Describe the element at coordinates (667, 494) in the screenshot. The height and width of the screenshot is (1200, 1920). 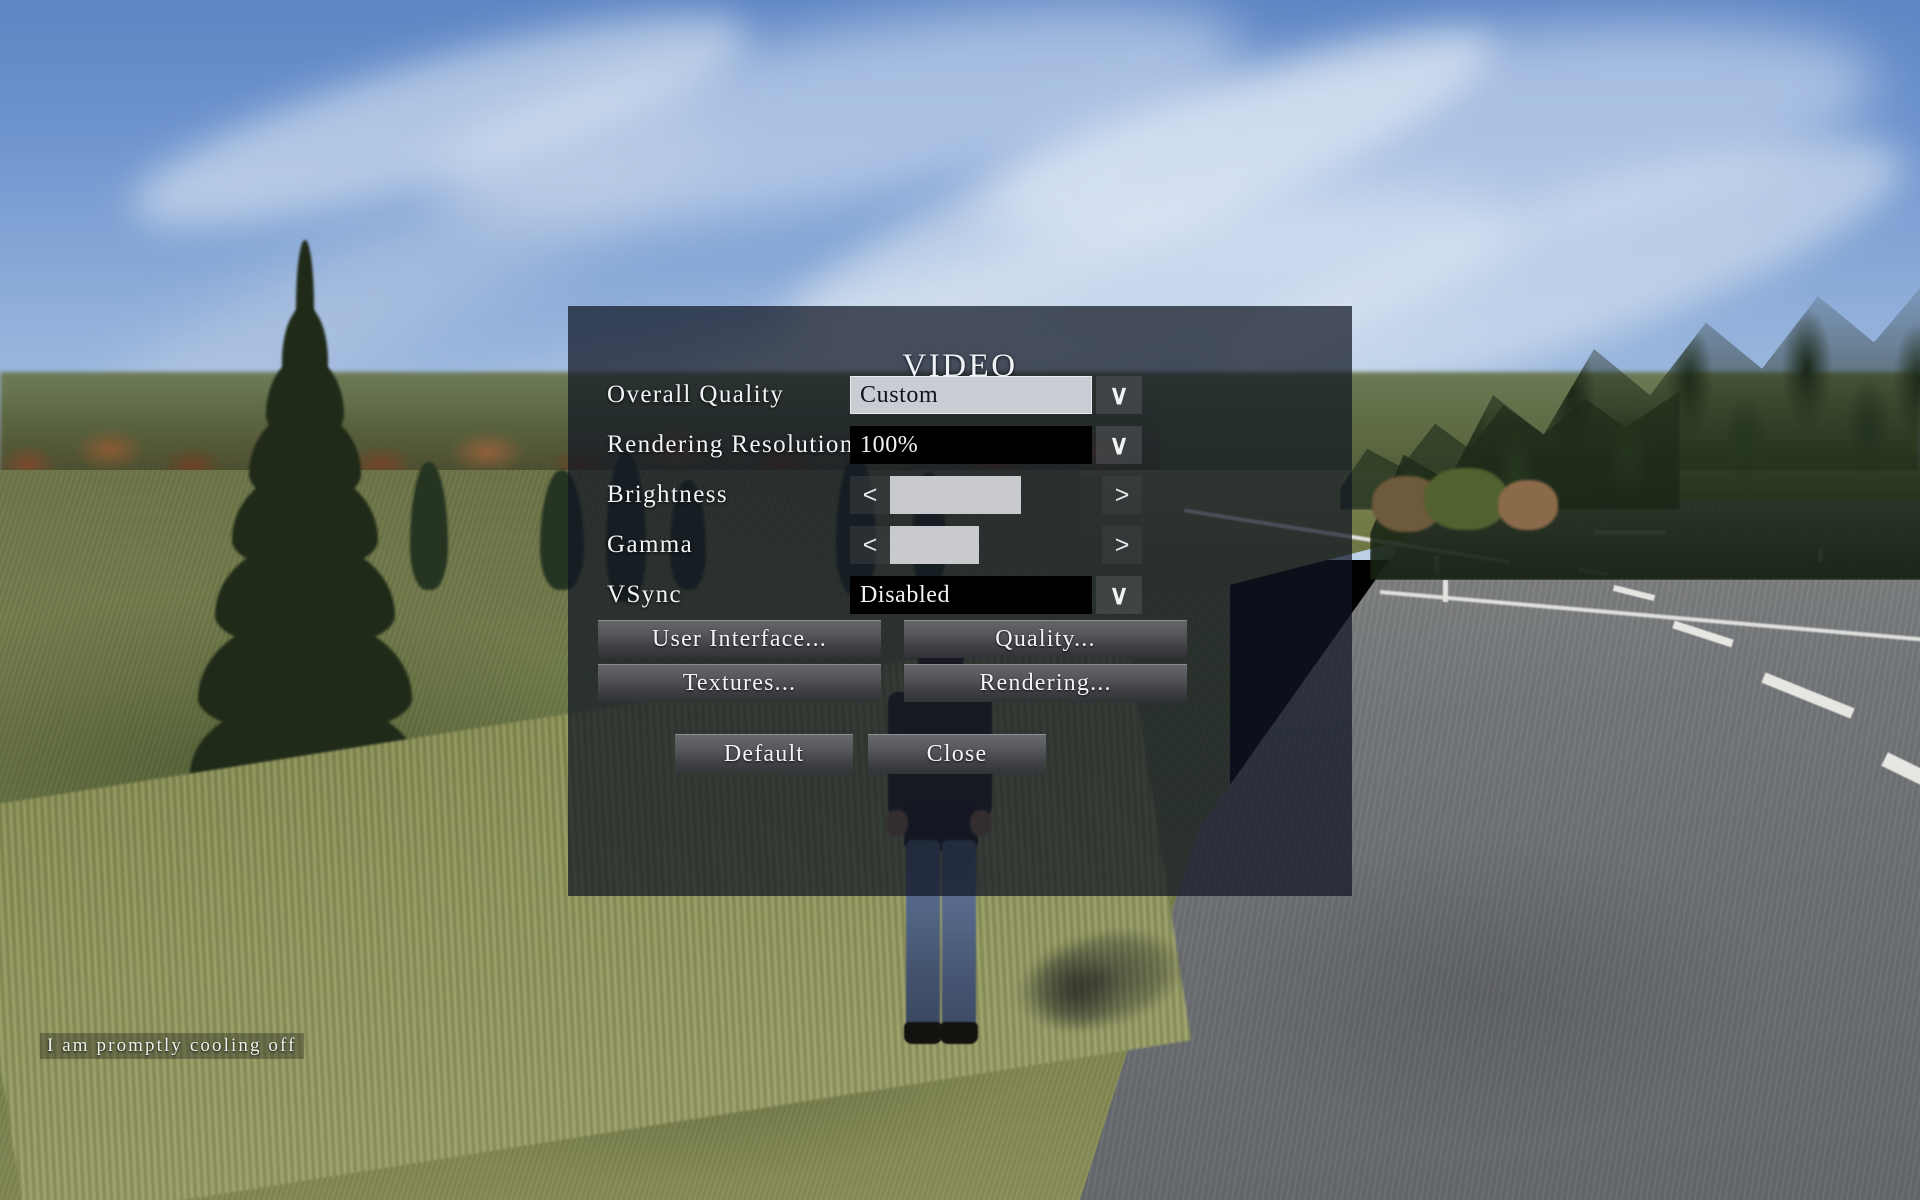
I see `setting-label: Brightness` at that location.